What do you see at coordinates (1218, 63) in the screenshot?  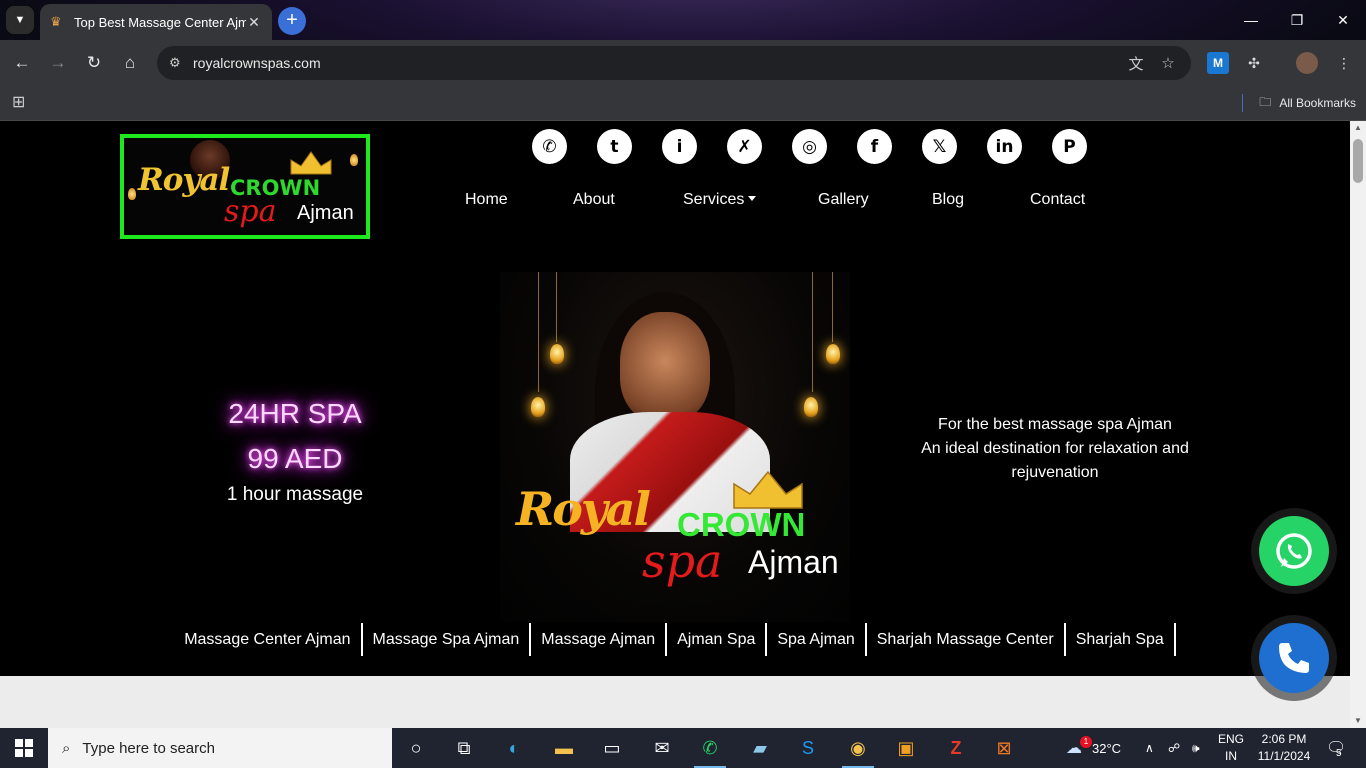 I see `extension-m-icon: M` at bounding box center [1218, 63].